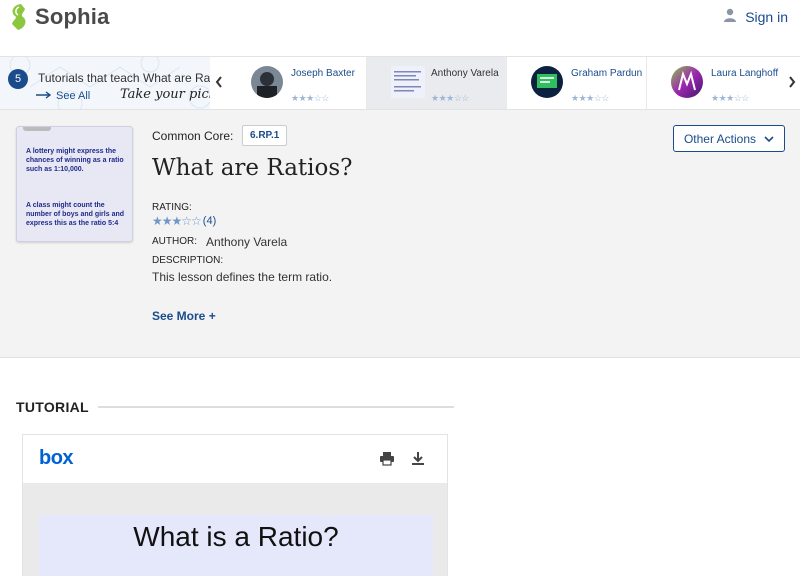  What do you see at coordinates (177, 221) in the screenshot?
I see `rating-stars-icon: ★★★☆☆` at bounding box center [177, 221].